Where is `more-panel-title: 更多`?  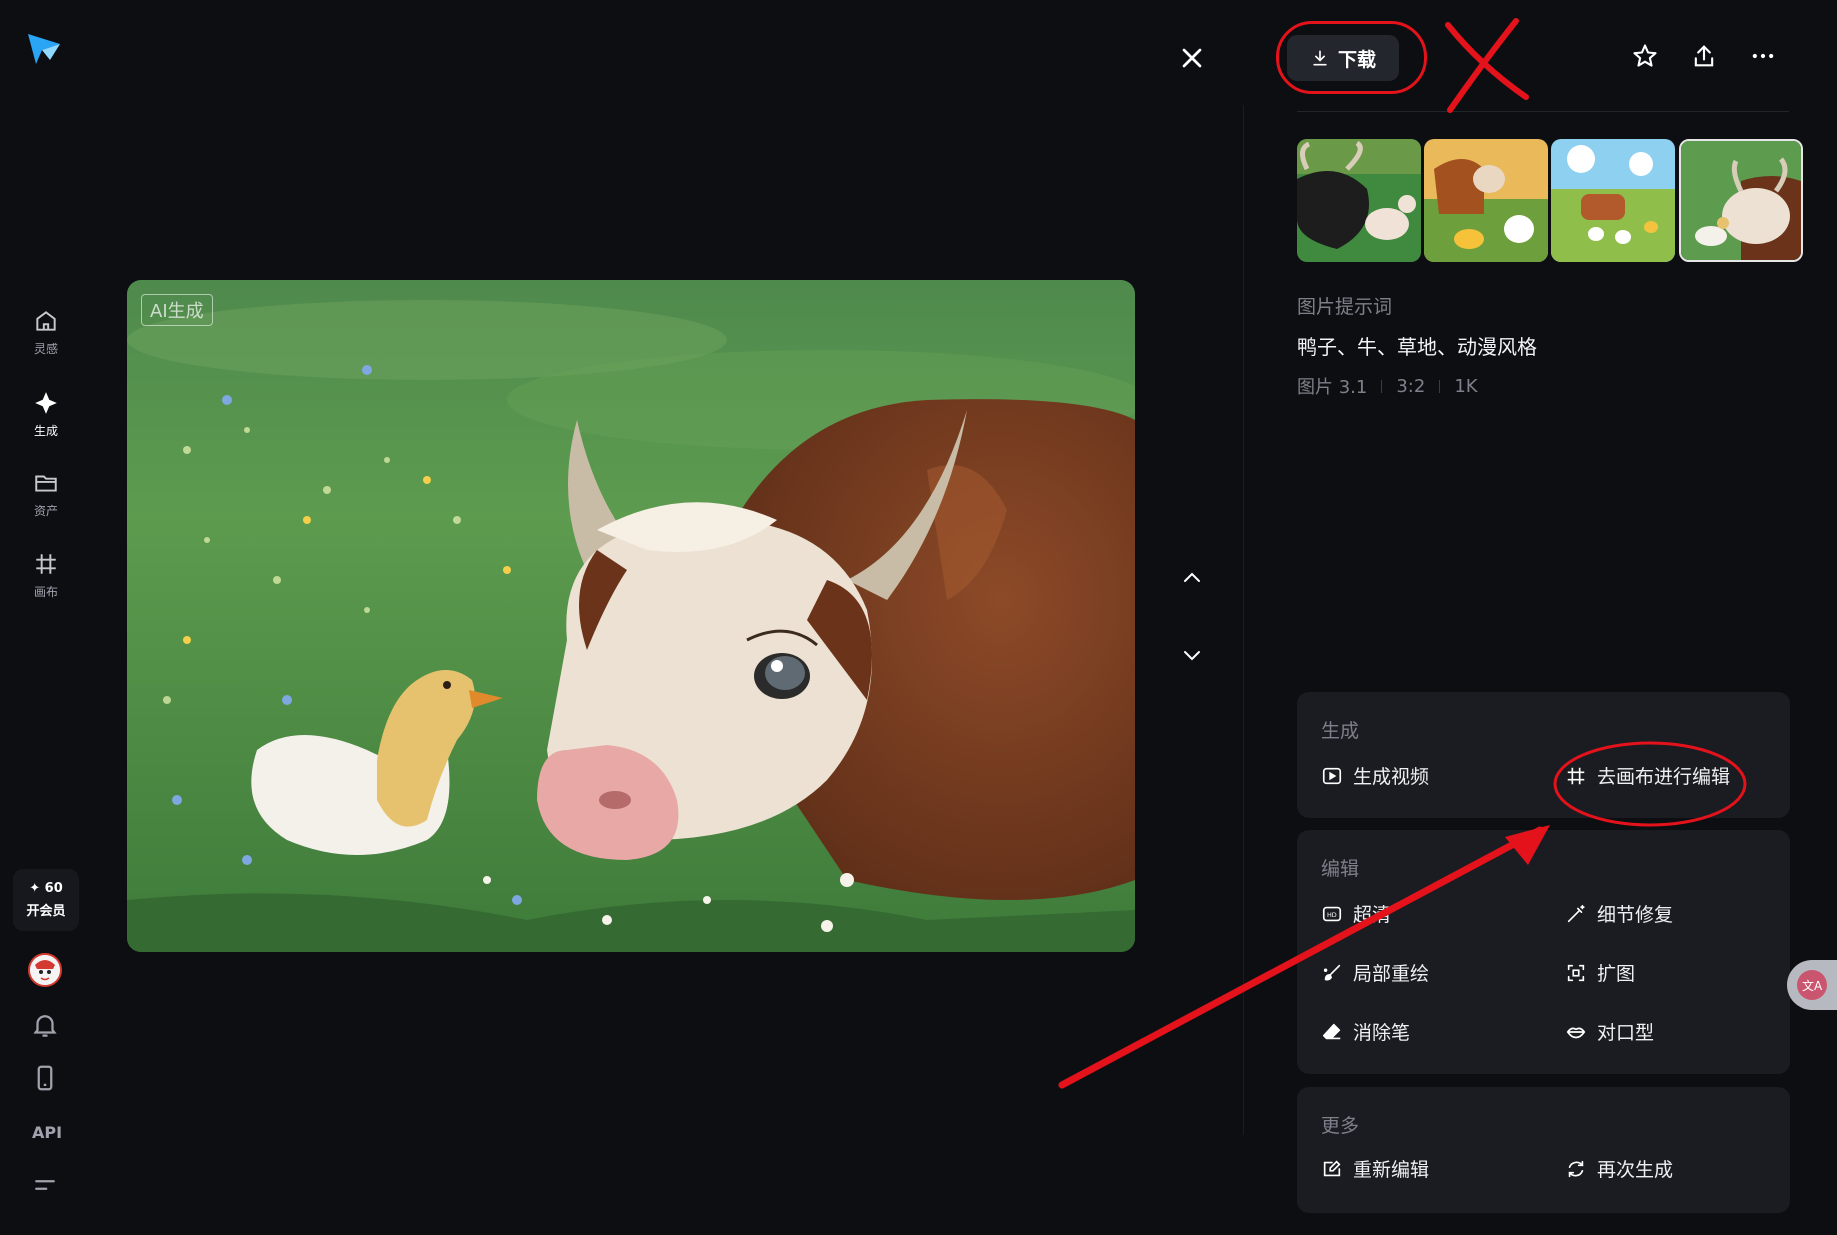 more-panel-title: 更多 is located at coordinates (1340, 1126).